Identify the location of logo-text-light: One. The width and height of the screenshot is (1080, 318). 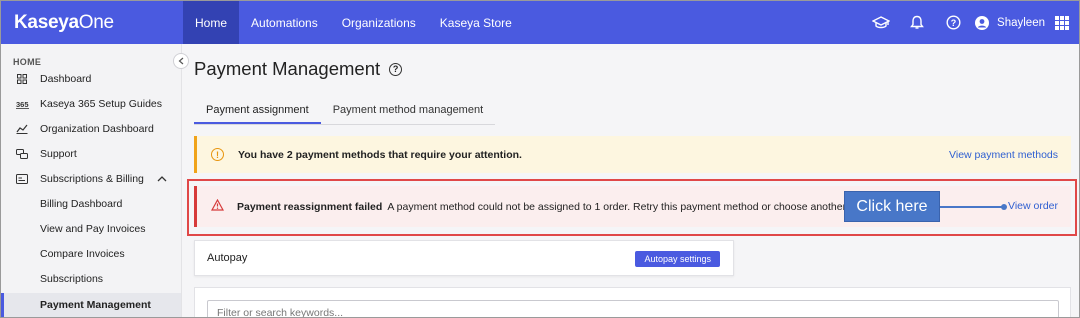
(96, 22).